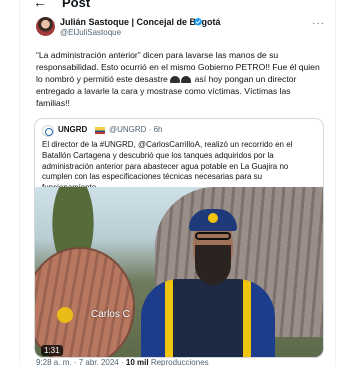 The height and width of the screenshot is (366, 350). I want to click on tweet-time: 9:28 a. m., so click(54, 362).